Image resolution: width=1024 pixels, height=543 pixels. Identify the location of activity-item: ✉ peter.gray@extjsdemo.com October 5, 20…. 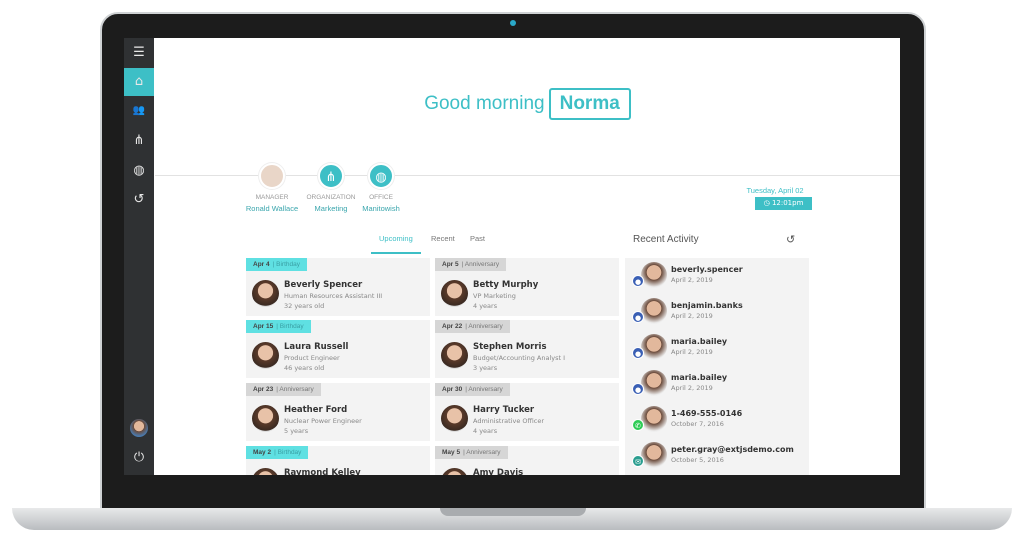
(717, 456).